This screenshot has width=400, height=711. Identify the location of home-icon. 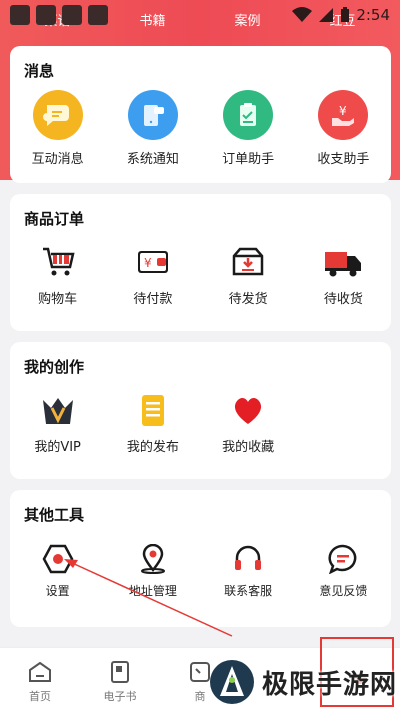
(40, 671).